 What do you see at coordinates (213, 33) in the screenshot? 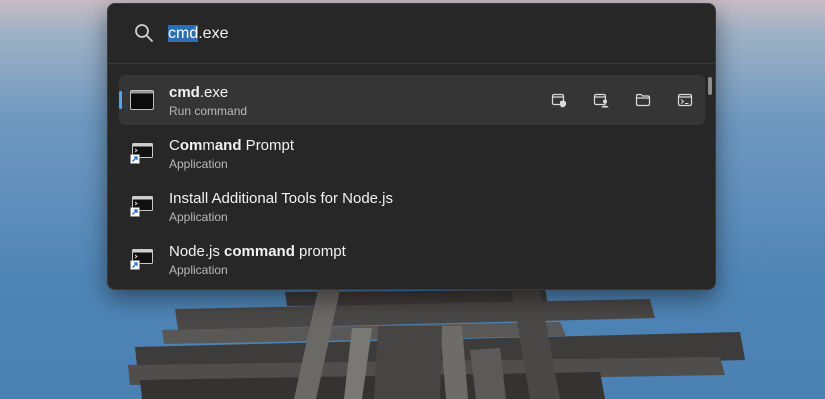
I see `search-query-text: .exe` at bounding box center [213, 33].